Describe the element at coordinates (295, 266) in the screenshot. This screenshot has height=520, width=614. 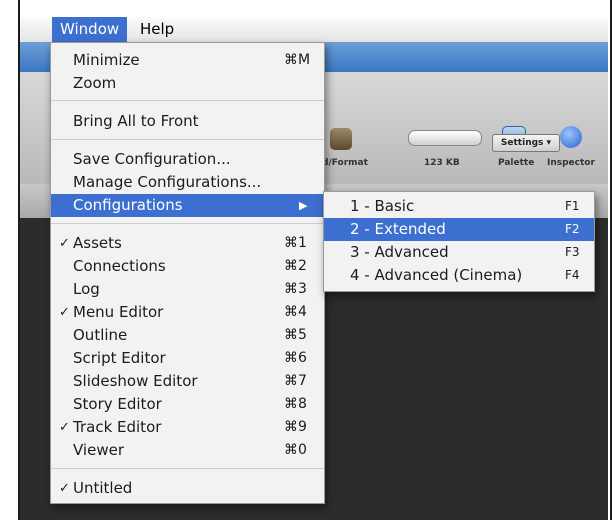
I see `menu-item-shortcut: ⌘2` at that location.